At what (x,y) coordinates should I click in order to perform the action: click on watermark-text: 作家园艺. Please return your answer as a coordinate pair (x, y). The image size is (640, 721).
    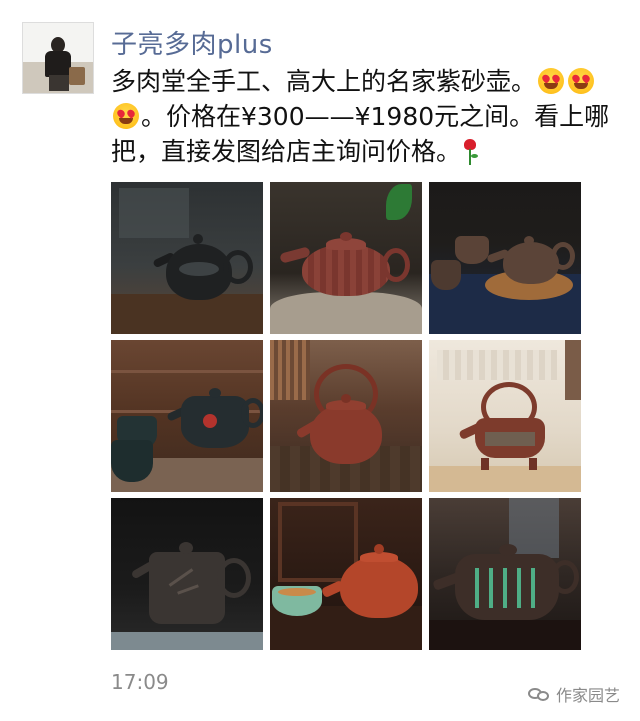
    Looking at the image, I should click on (587, 695).